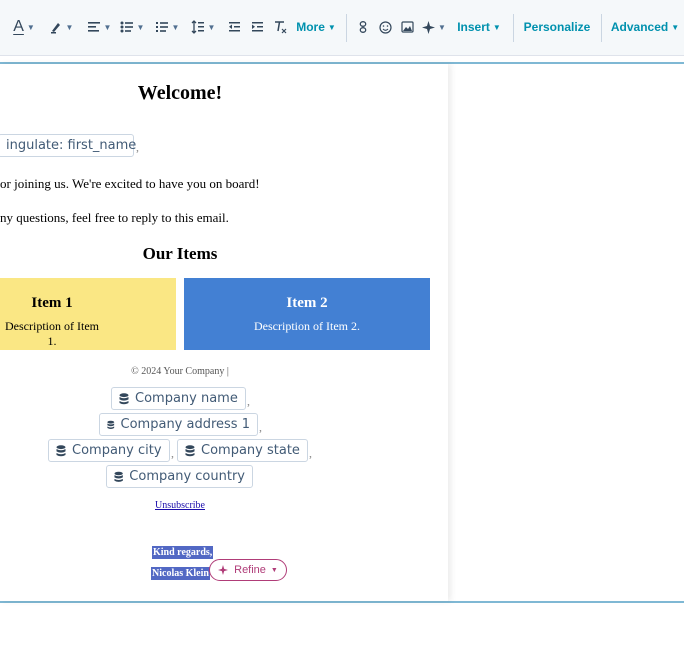  I want to click on company-country-token: Company country, so click(179, 476).